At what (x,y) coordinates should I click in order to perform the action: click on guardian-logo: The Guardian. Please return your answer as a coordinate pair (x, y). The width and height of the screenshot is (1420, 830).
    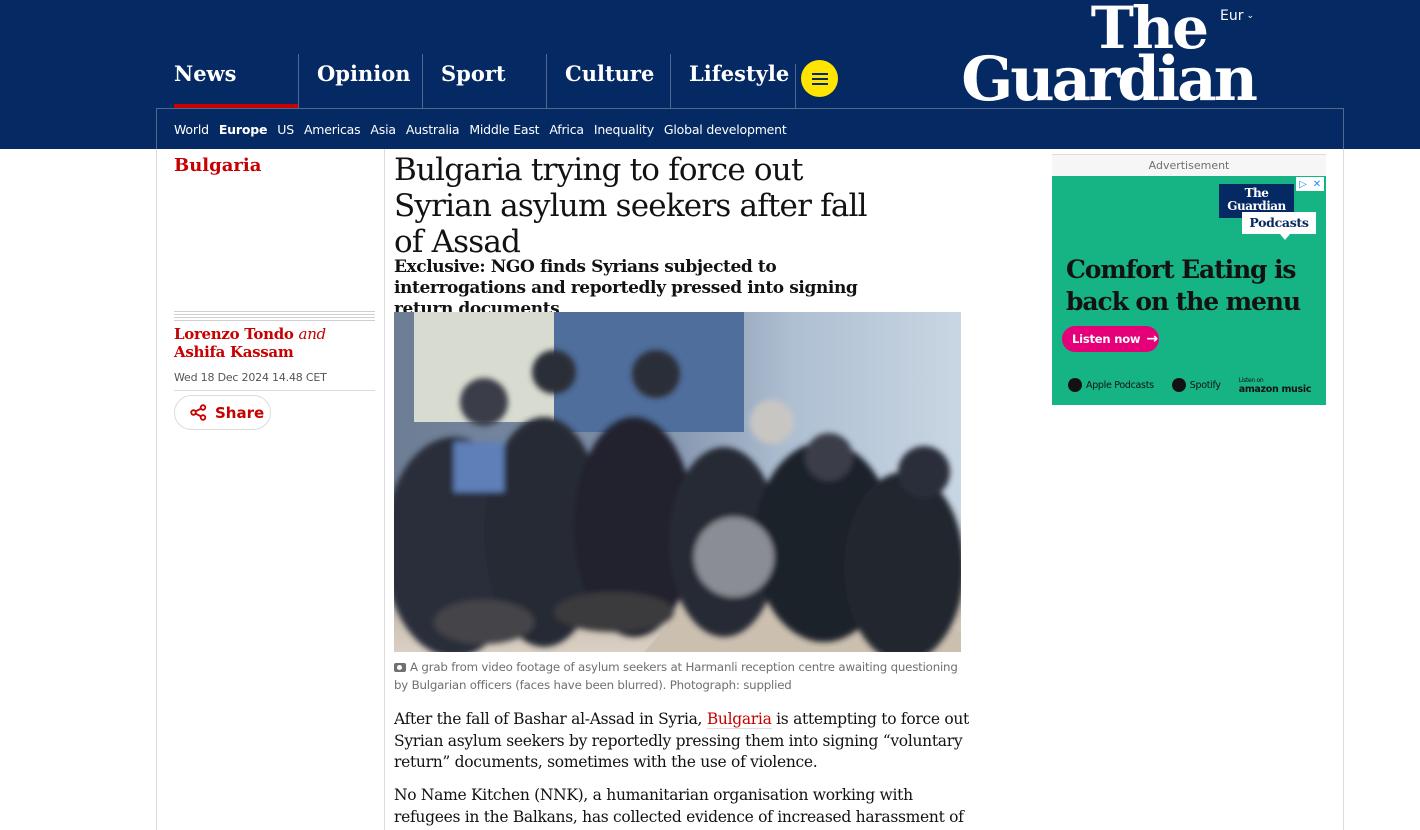
    Looking at the image, I should click on (1106, 57).